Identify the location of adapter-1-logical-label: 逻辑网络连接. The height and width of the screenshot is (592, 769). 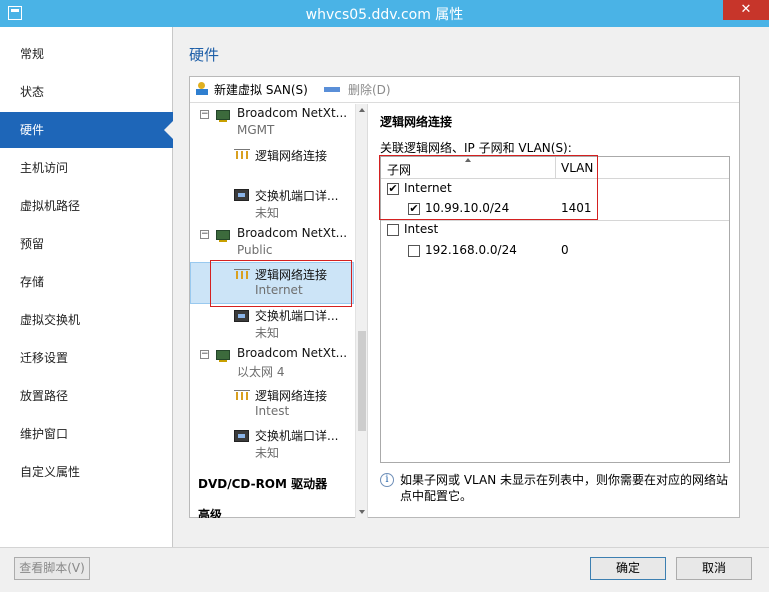
(291, 155).